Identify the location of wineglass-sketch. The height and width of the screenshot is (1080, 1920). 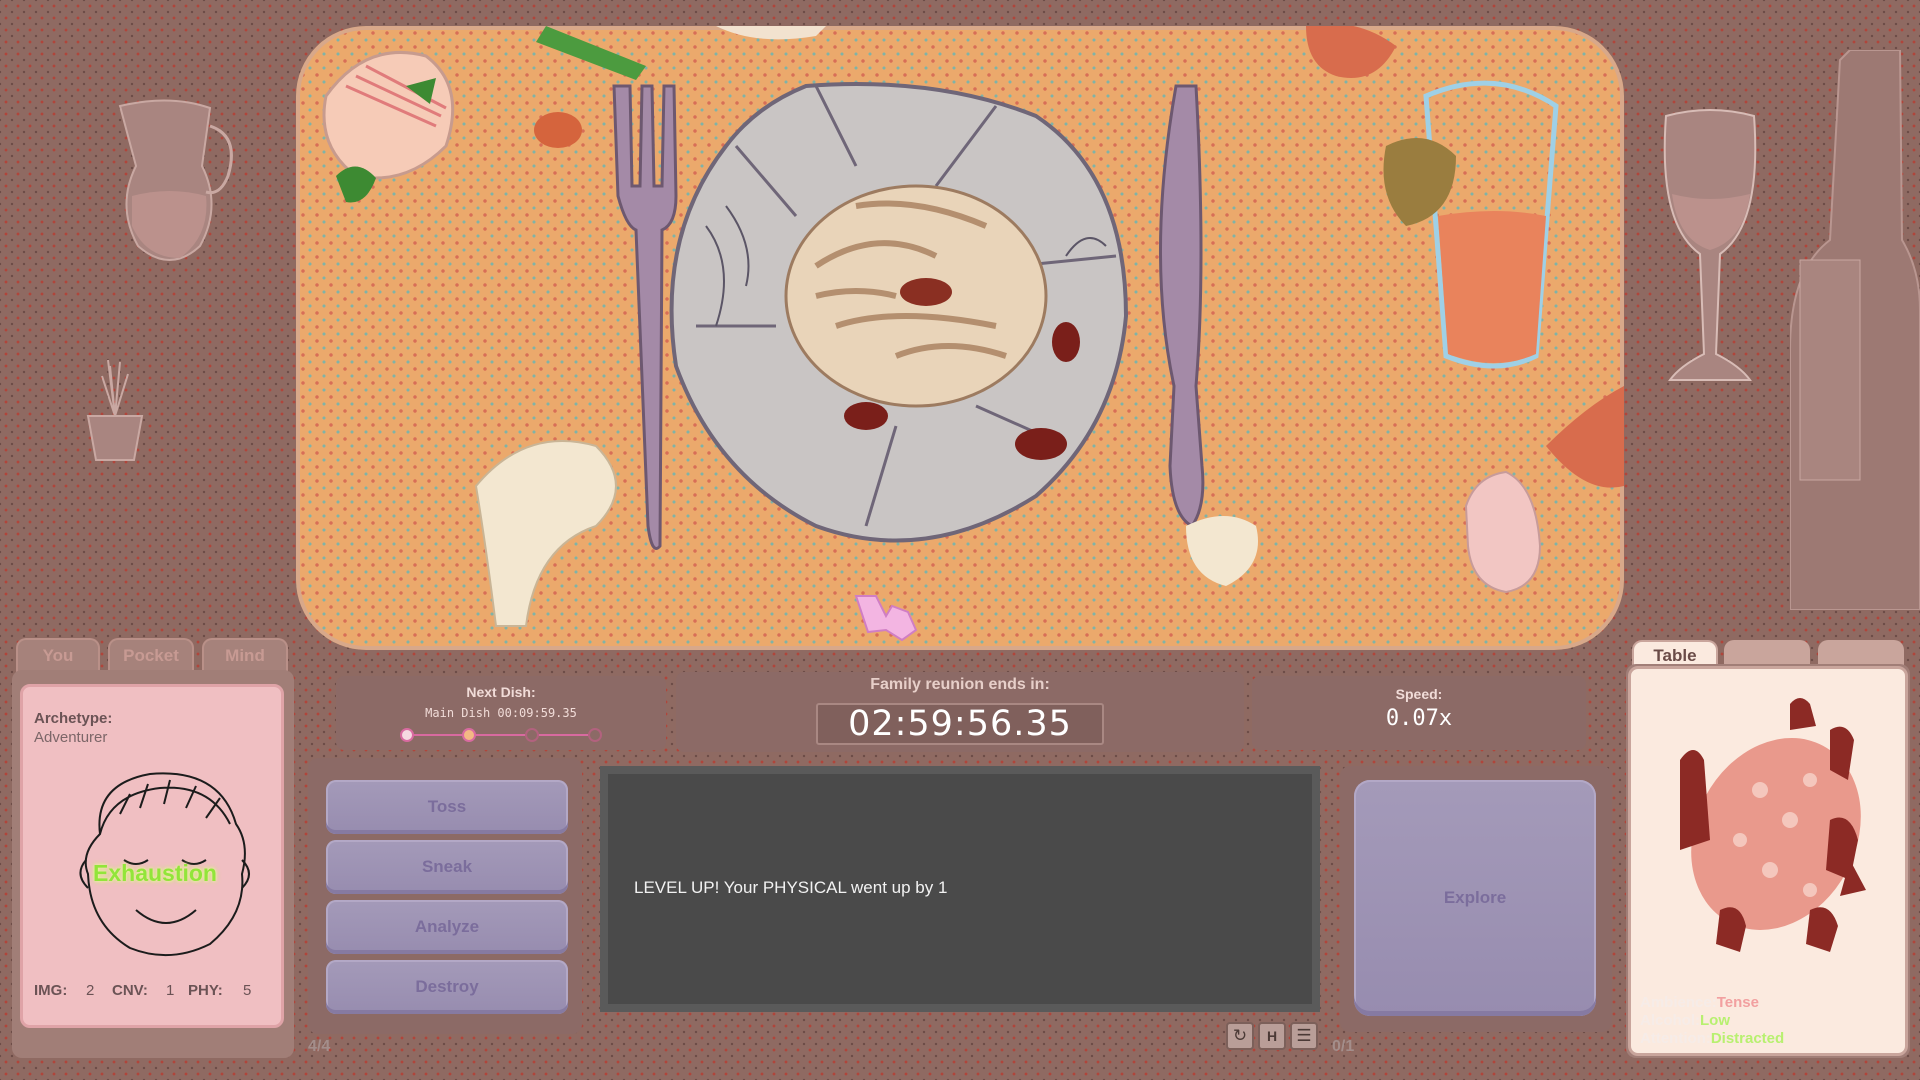
(1710, 245).